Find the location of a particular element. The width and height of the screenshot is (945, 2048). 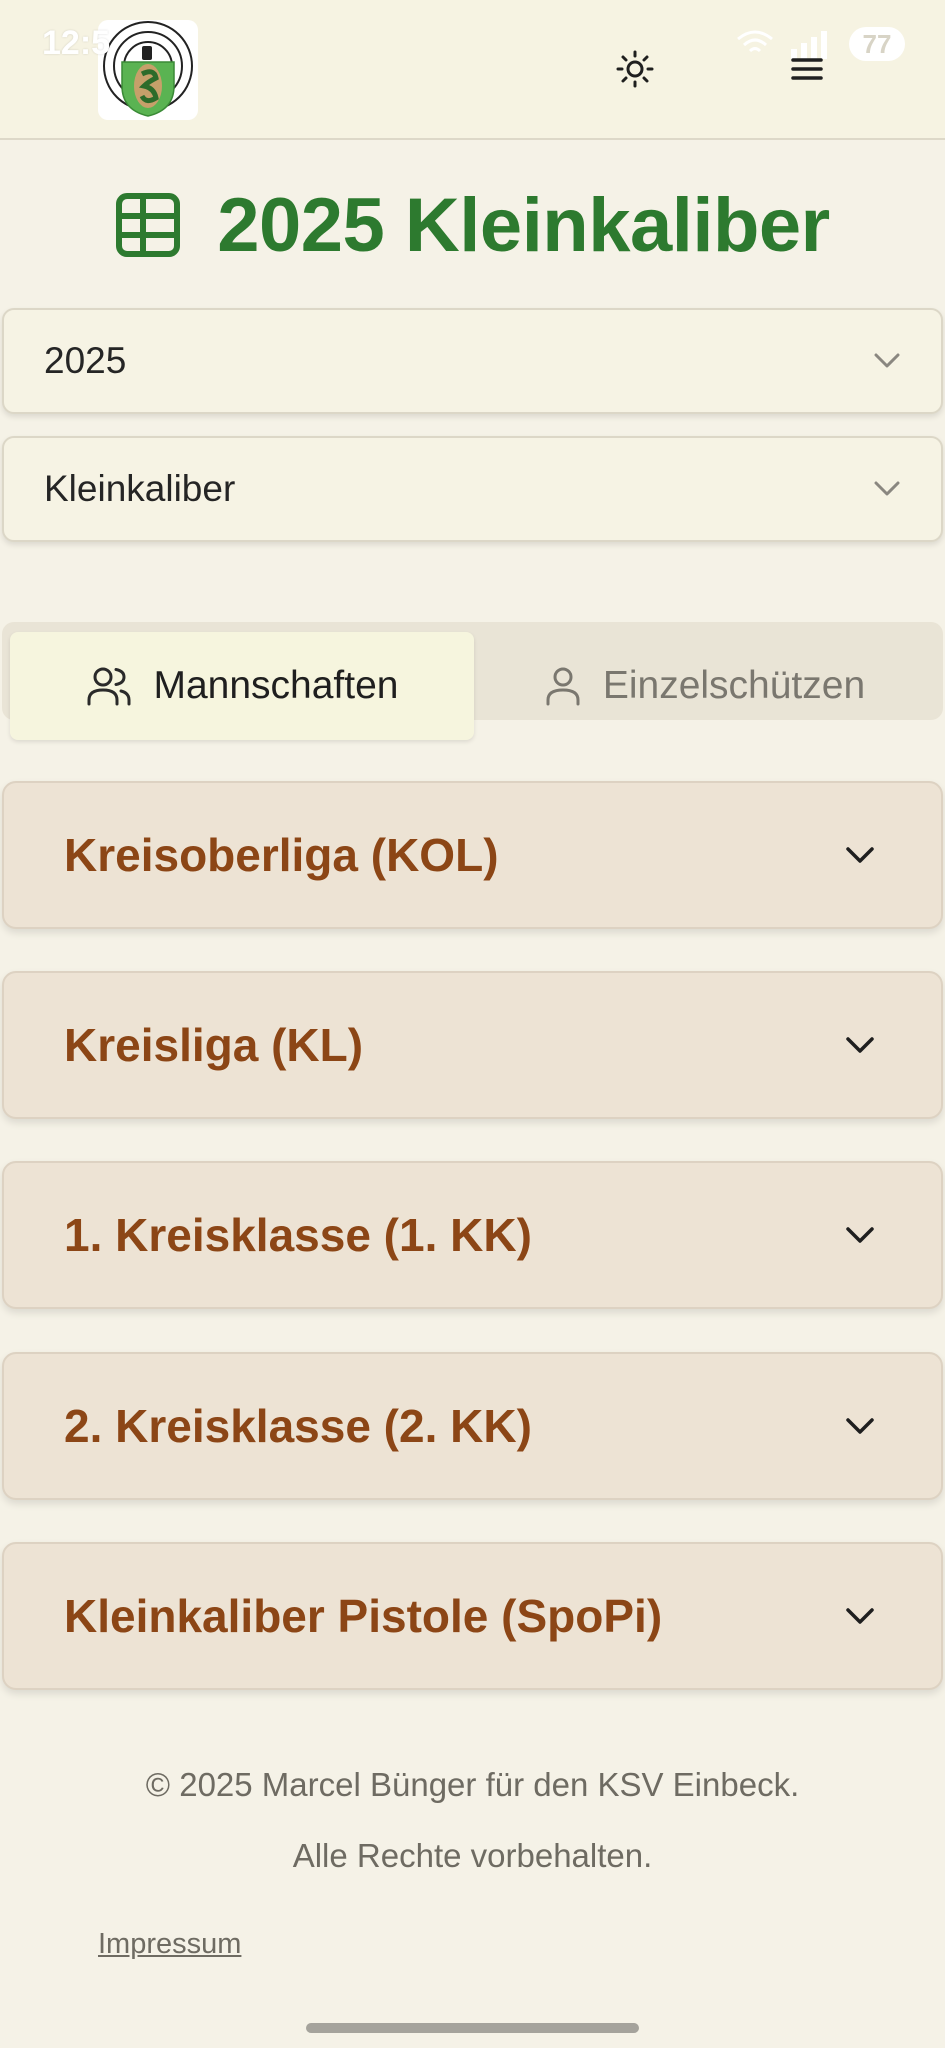

league-label: Kreisoberliga (KOL) is located at coordinates (281, 855).